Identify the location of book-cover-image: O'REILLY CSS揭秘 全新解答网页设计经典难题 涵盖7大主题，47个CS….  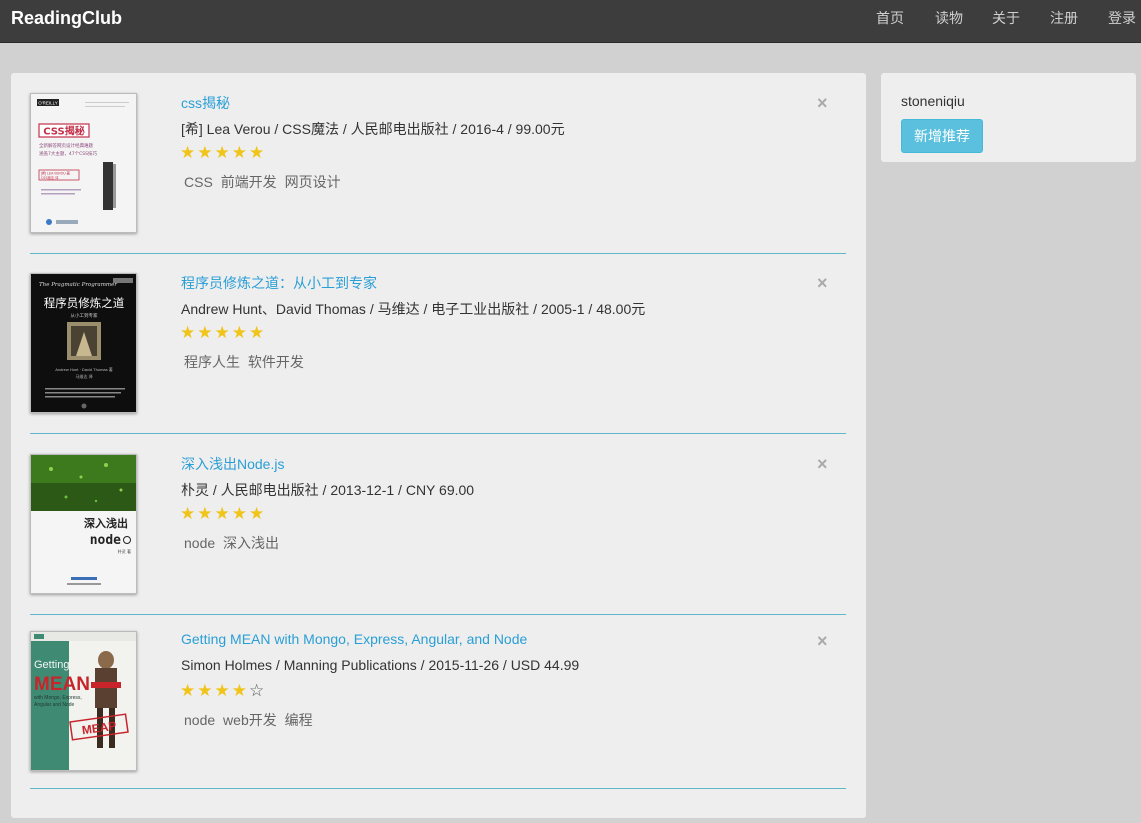
(83, 163).